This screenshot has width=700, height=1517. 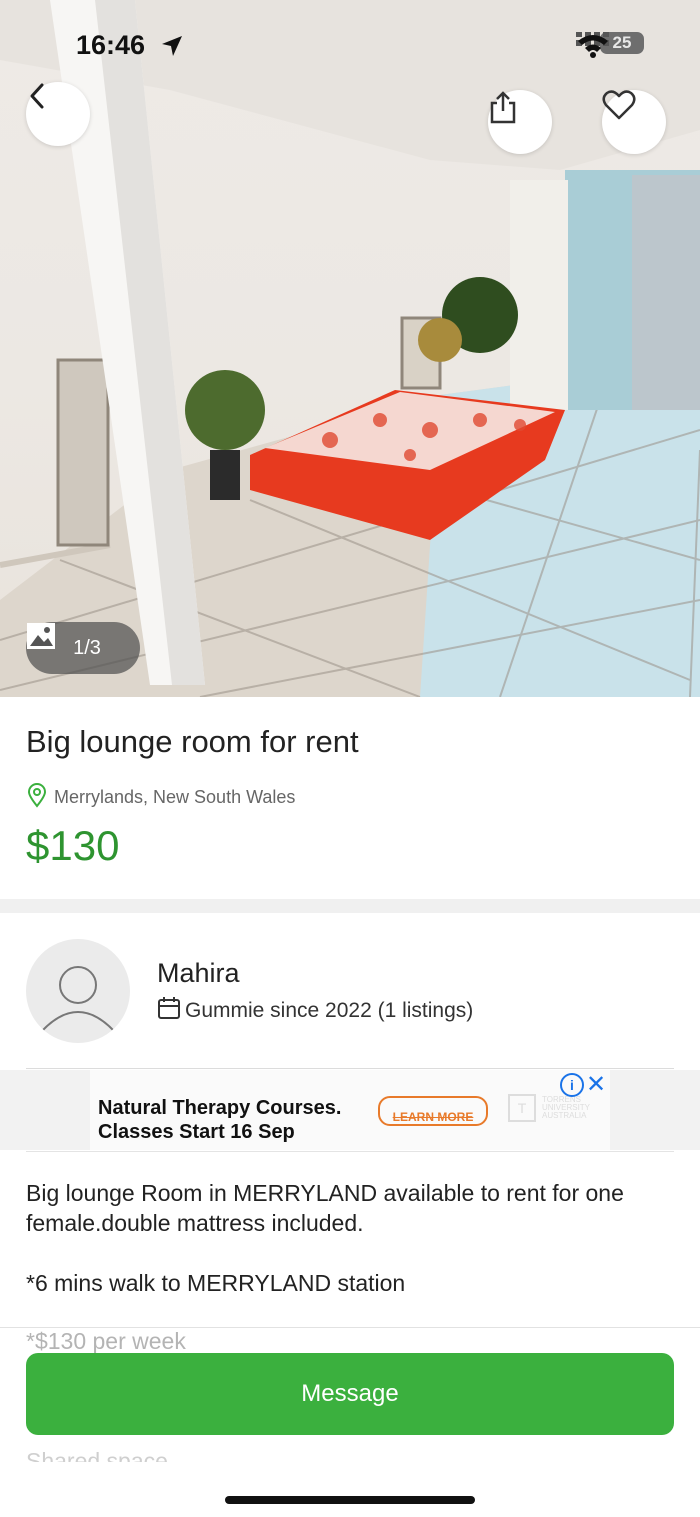 What do you see at coordinates (350, 1500) in the screenshot?
I see `home-indicator` at bounding box center [350, 1500].